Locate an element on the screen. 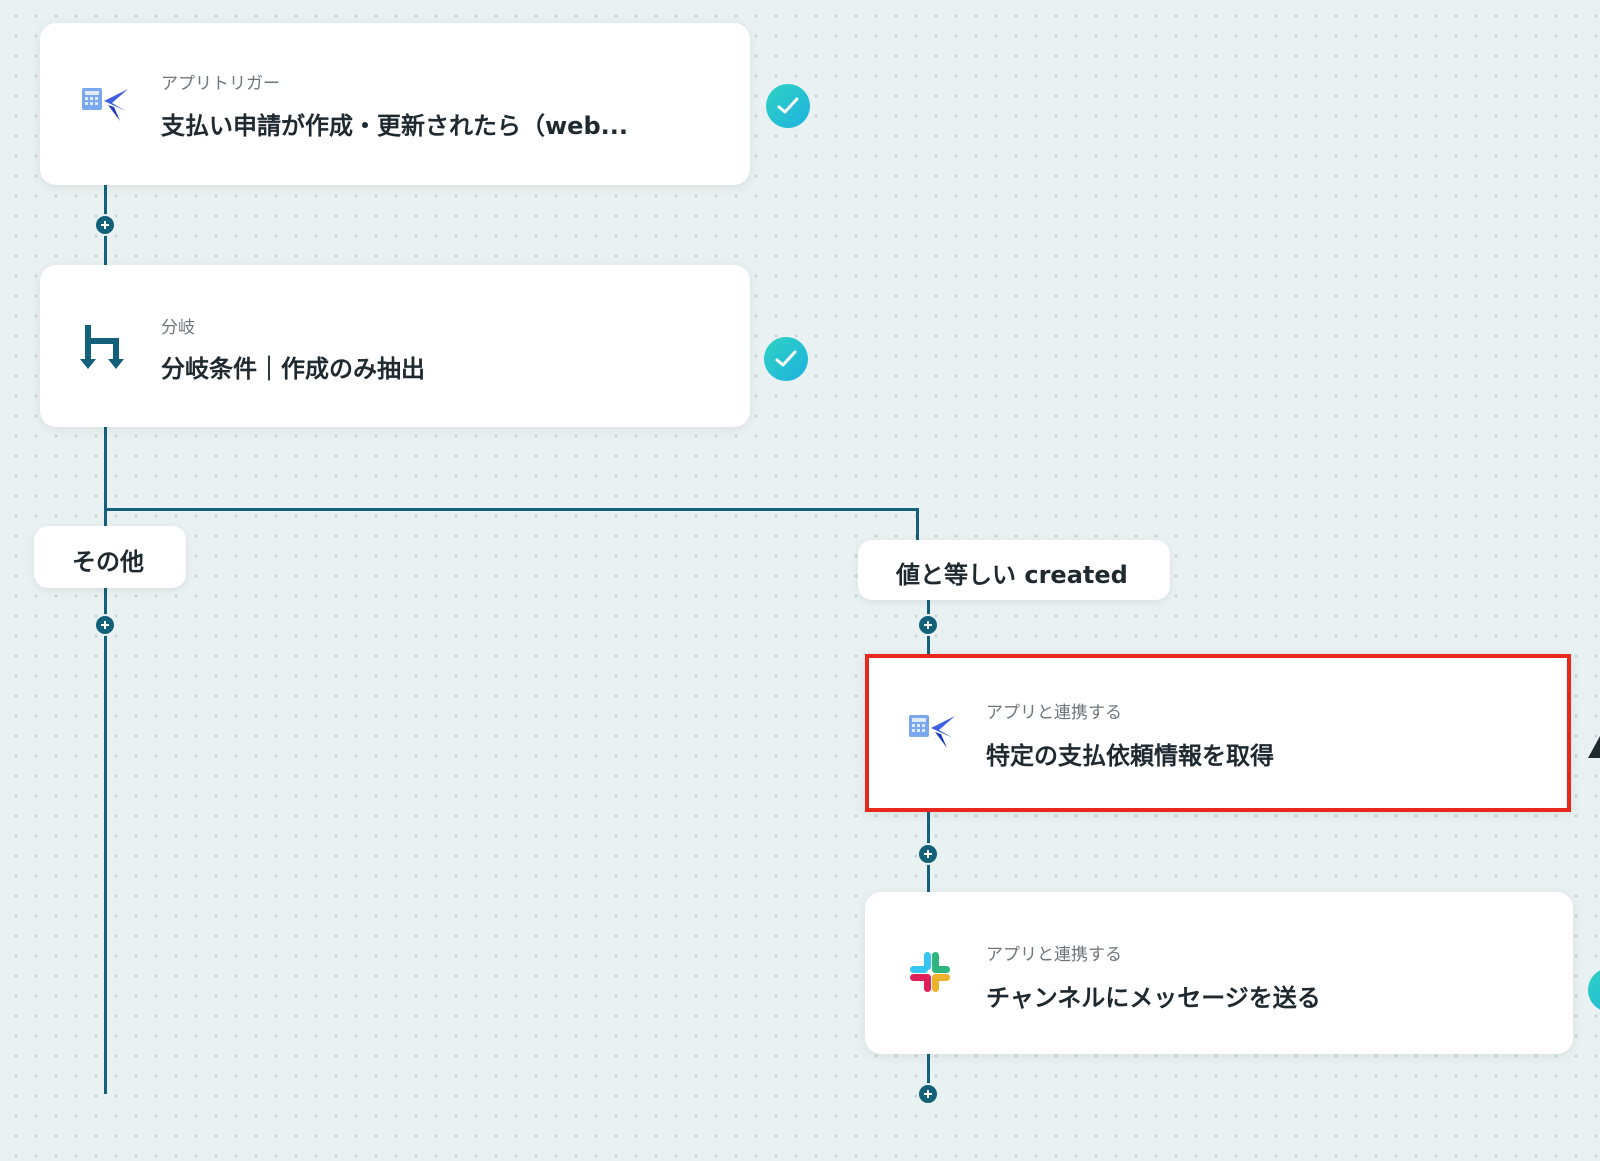 This screenshot has width=1600, height=1161. add-step-after-slack-button is located at coordinates (928, 1094).